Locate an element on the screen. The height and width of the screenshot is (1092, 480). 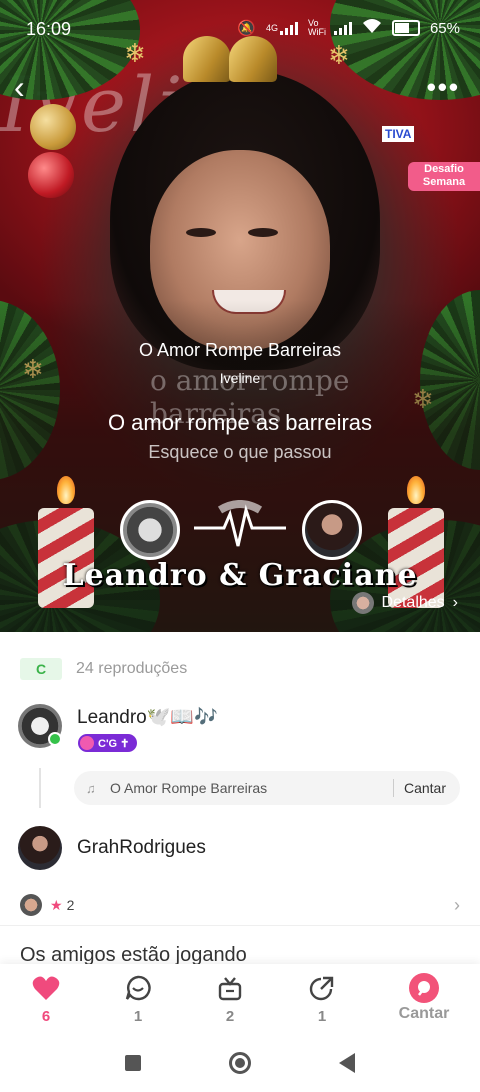
user-badge: C'G ✝ is located at coordinates (108, 743).